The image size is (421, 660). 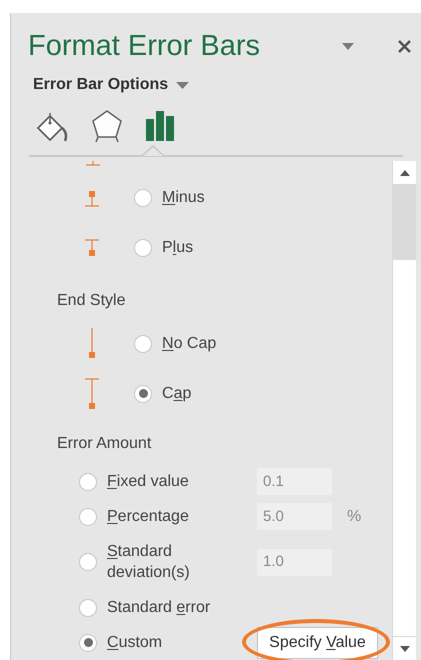 I want to click on section-heading: Error Amount, so click(x=104, y=444).